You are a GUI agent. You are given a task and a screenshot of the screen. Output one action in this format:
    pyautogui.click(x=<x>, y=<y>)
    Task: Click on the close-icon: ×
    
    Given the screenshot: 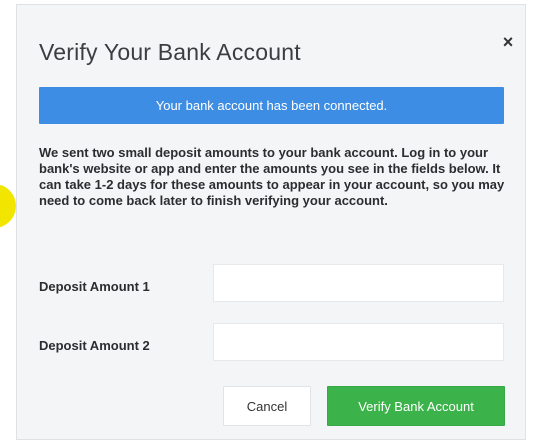 What is the action you would take?
    pyautogui.click(x=508, y=42)
    